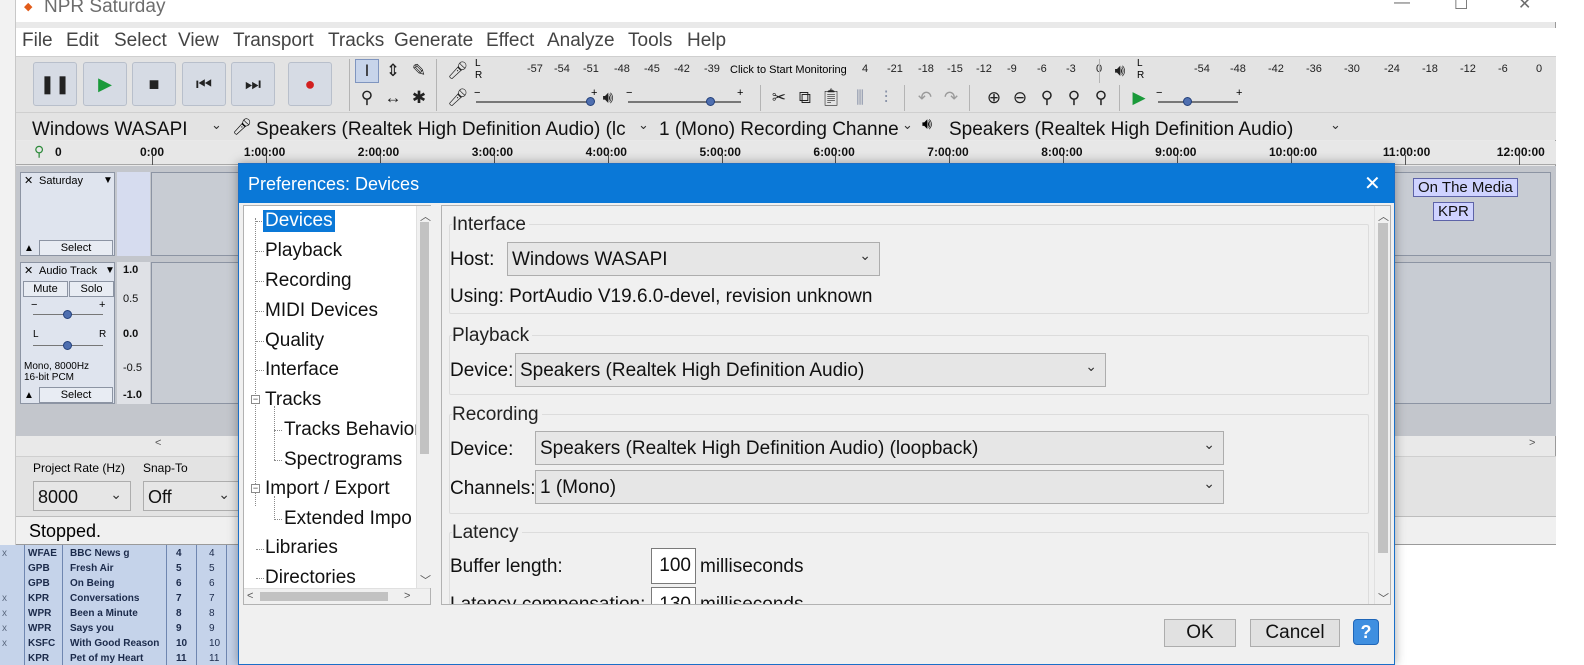  I want to click on scroll-right-icon: >, so click(1532, 443).